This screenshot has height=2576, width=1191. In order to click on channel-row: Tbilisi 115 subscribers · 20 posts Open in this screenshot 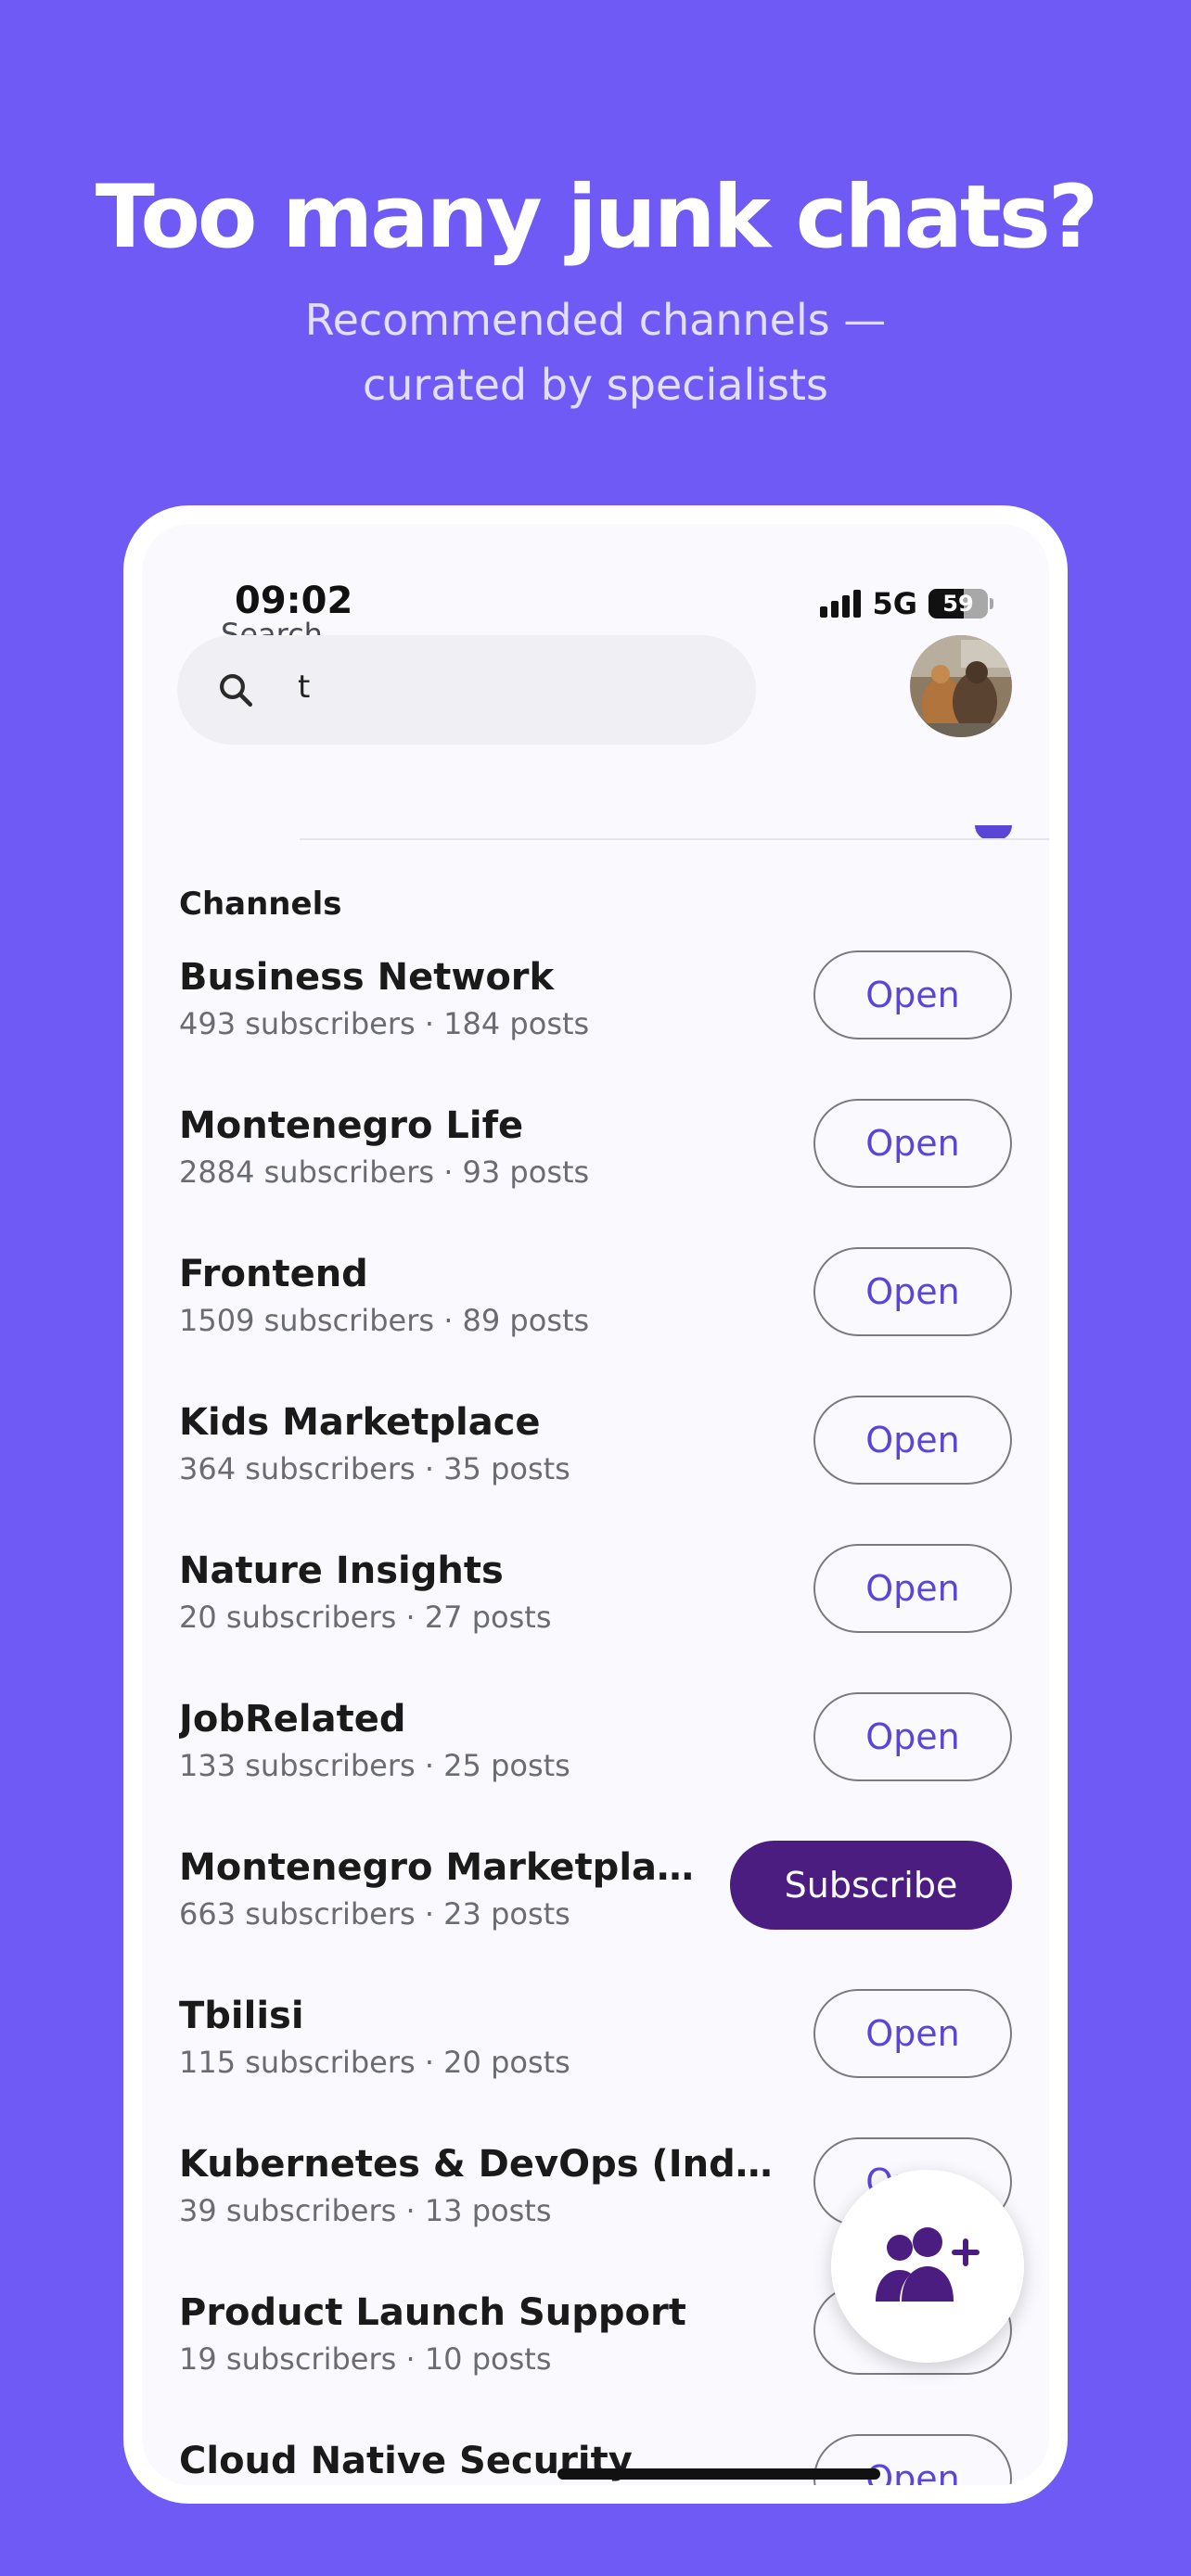, I will do `click(595, 2063)`.